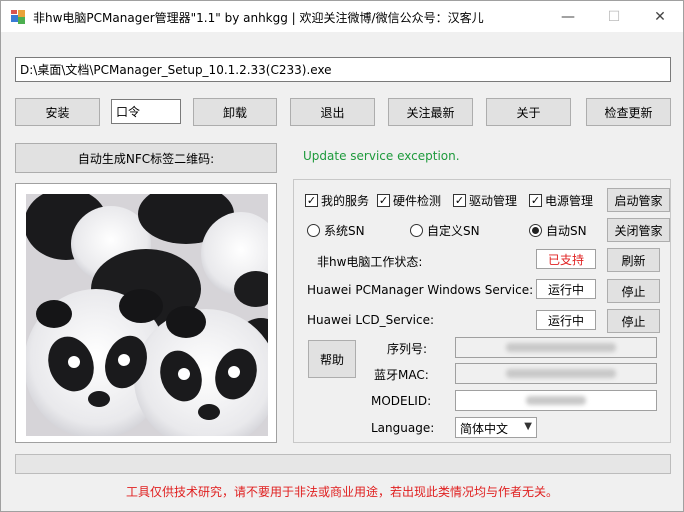  What do you see at coordinates (18, 17) in the screenshot?
I see `app-icon` at bounding box center [18, 17].